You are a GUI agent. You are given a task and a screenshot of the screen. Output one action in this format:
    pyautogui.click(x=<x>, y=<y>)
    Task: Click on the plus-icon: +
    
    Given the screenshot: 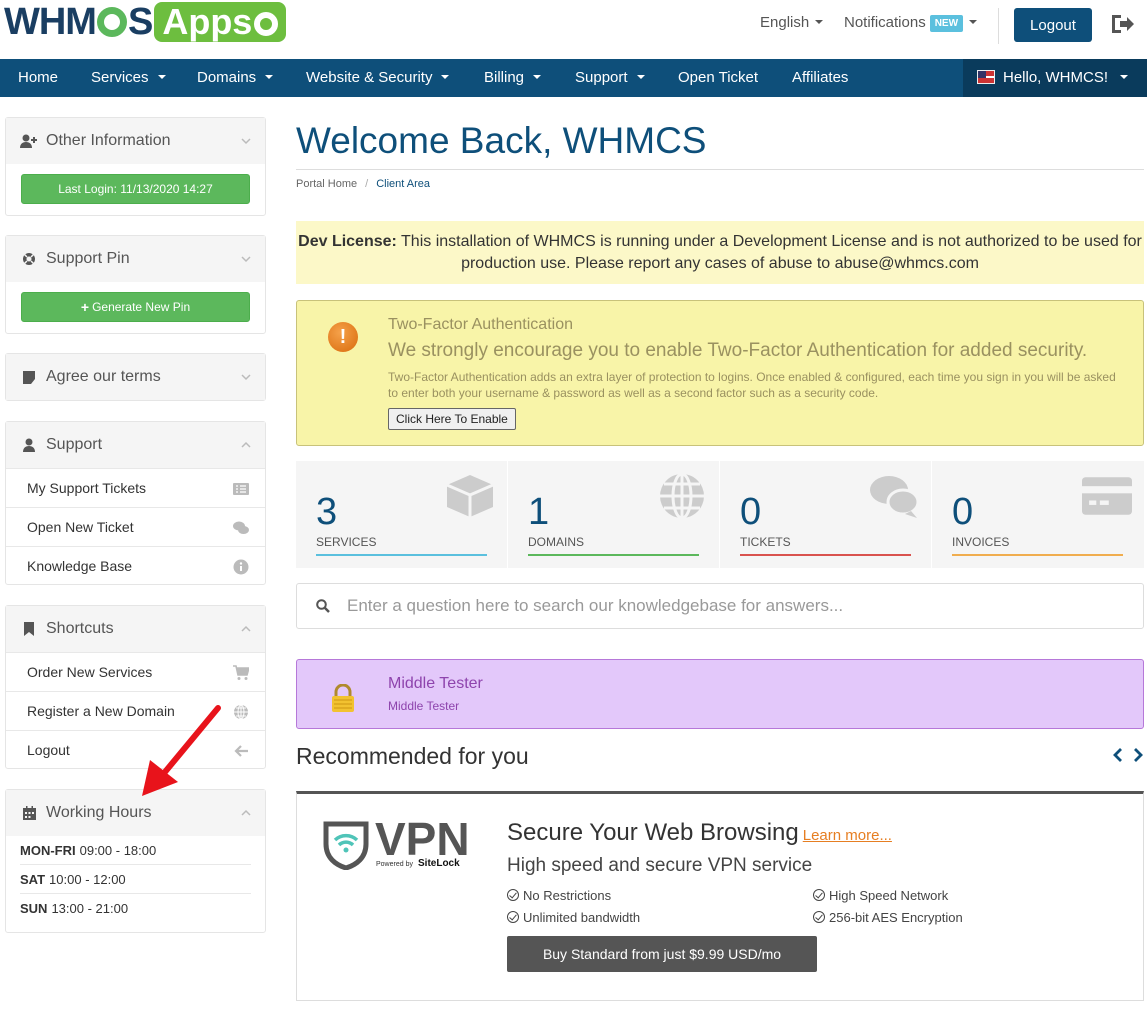 What is the action you would take?
    pyautogui.click(x=85, y=307)
    